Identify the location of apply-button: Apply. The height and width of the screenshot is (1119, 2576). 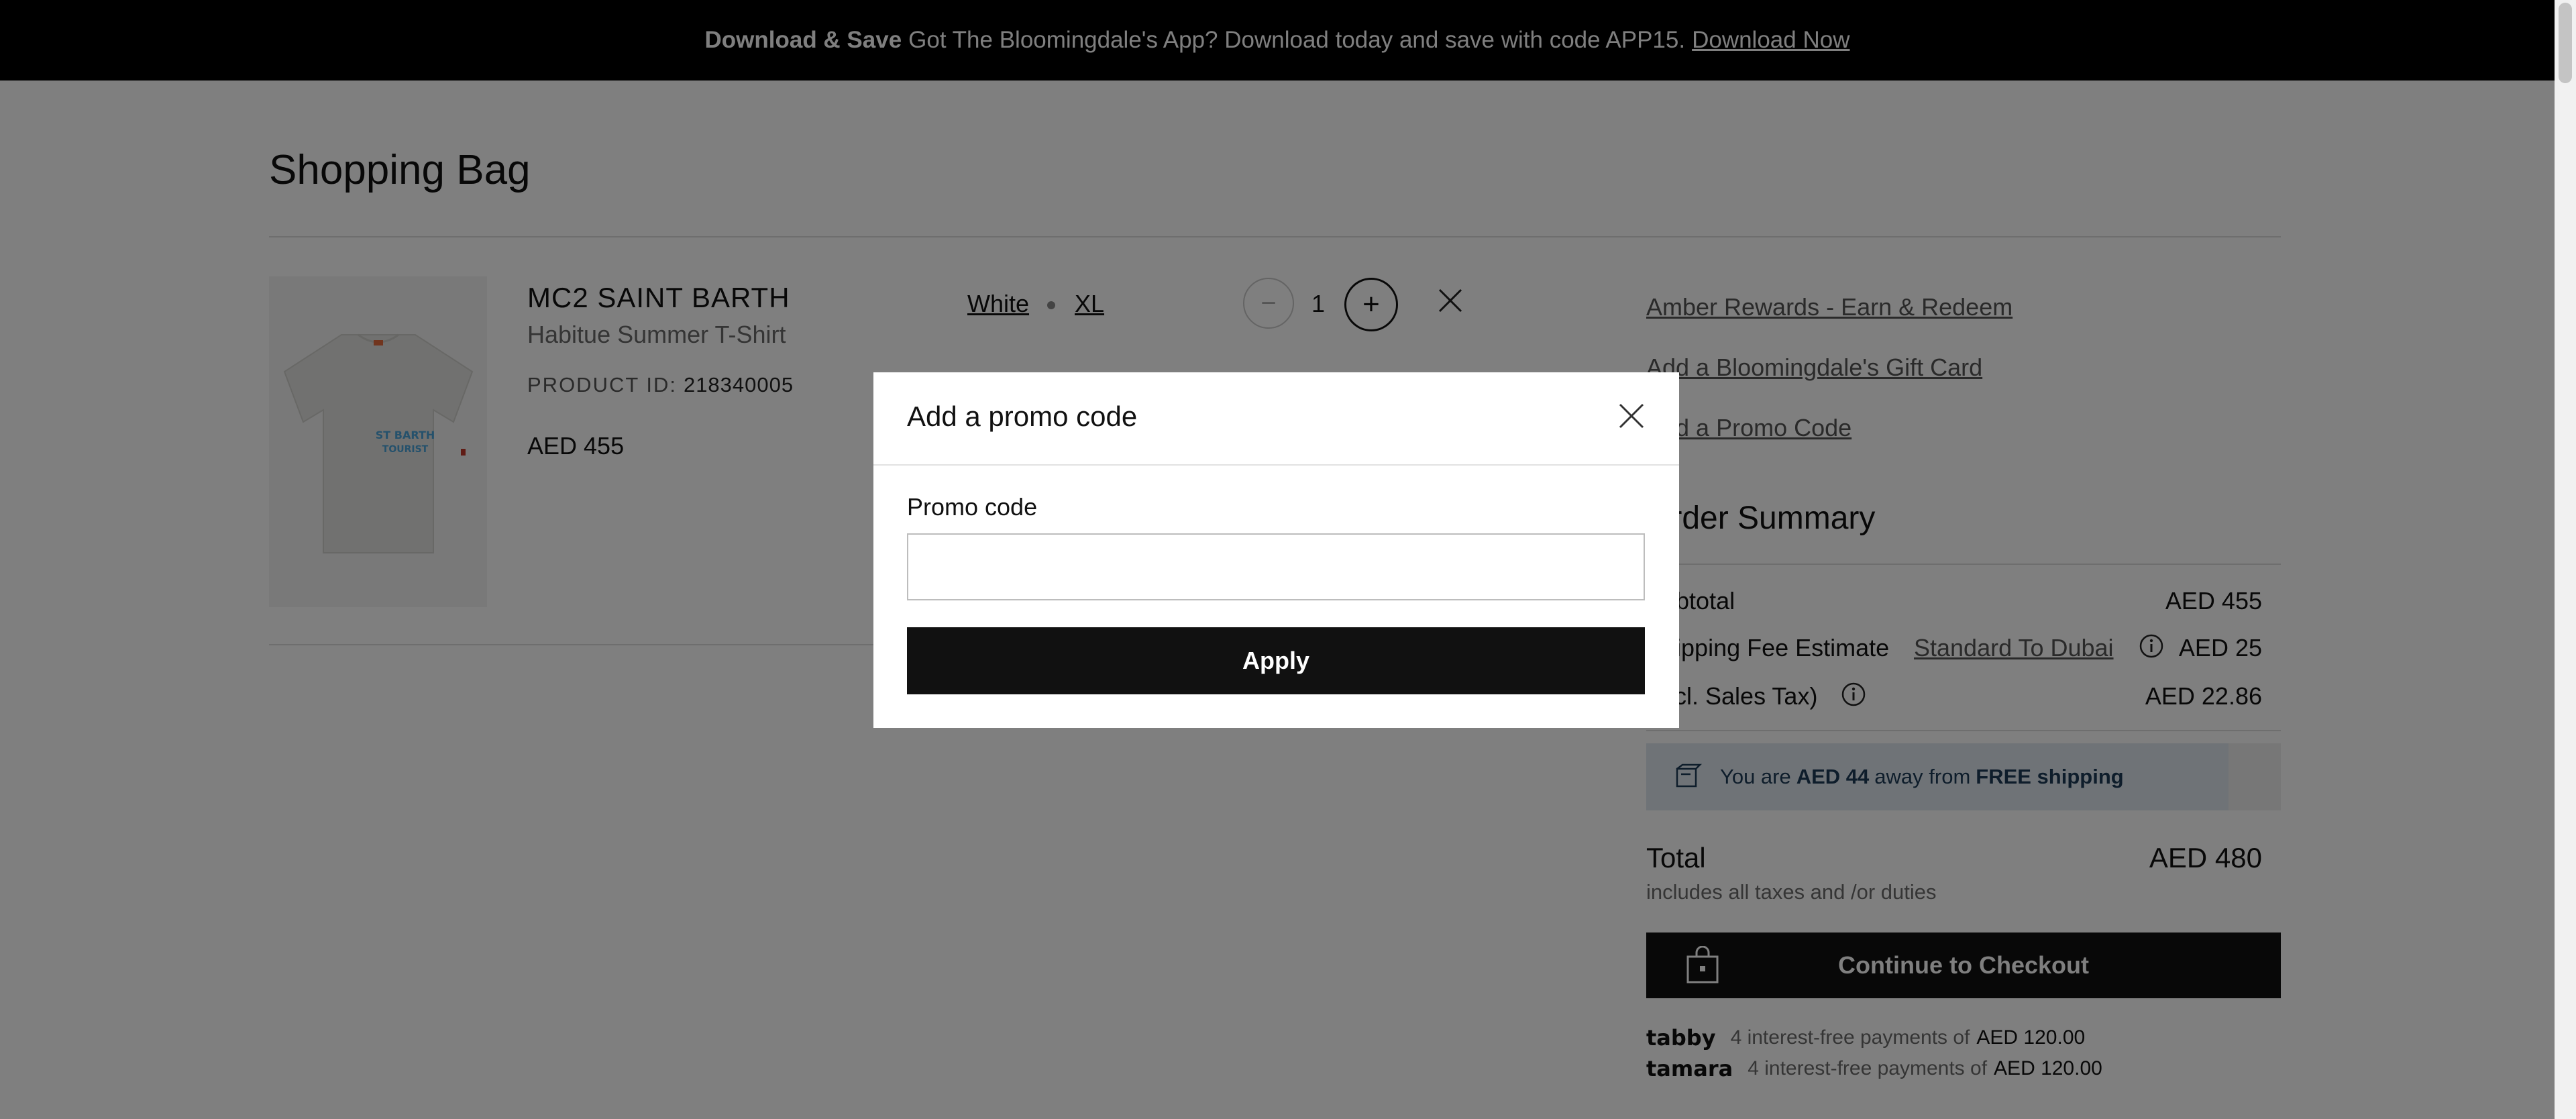
(1276, 661).